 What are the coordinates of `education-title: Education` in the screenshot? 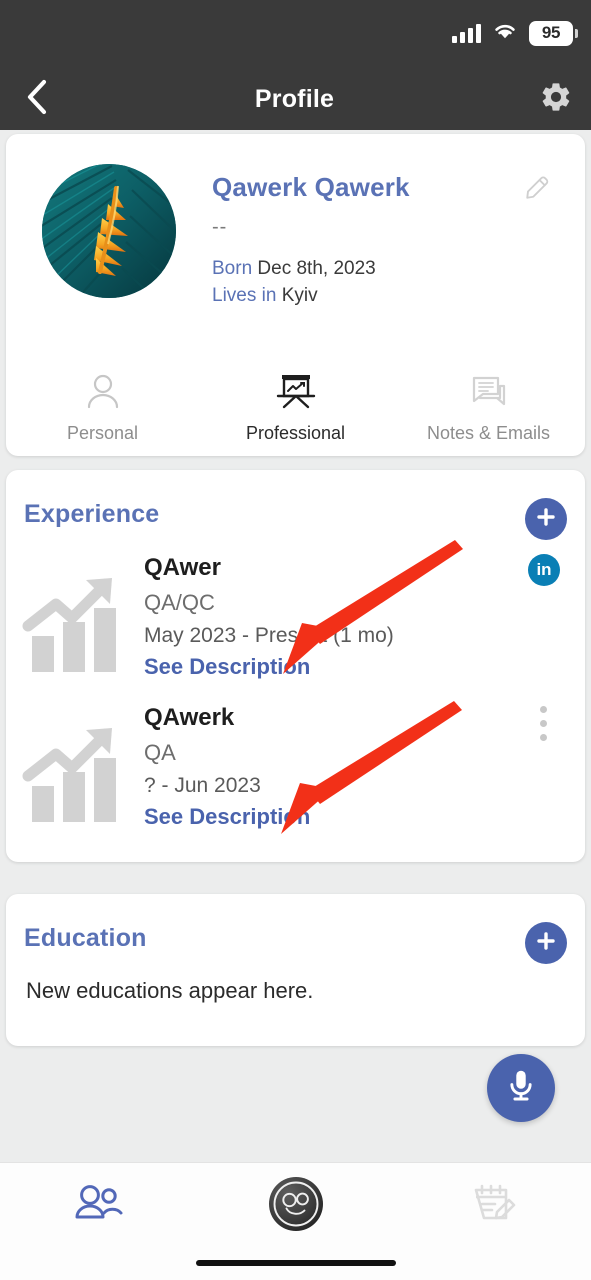 It's located at (85, 938).